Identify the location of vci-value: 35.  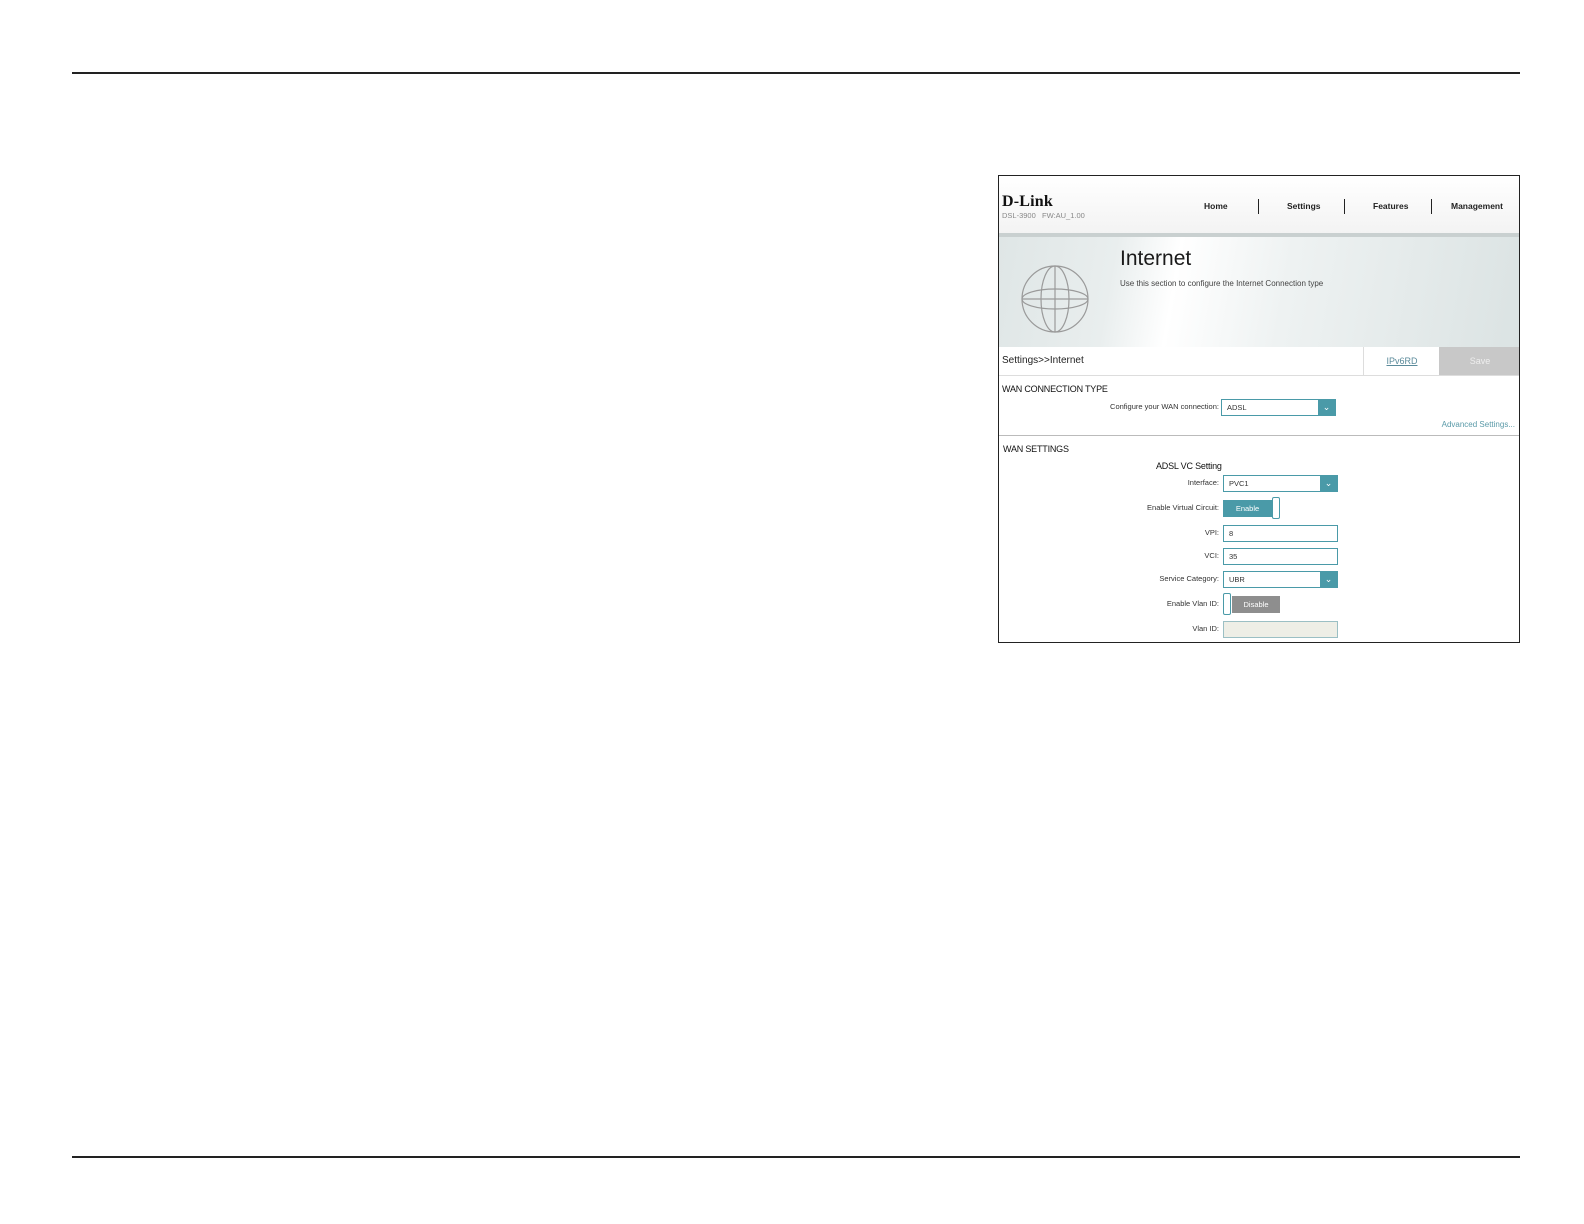
(1233, 556).